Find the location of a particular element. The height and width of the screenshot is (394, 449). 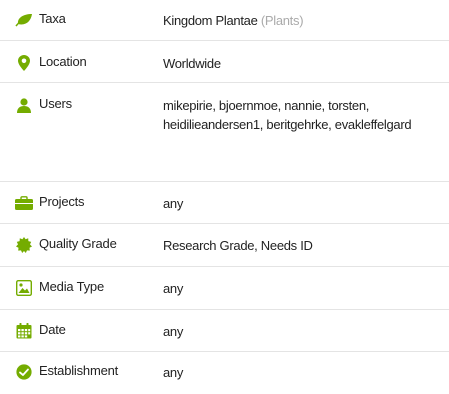

filter-row-location: Location Worldwide is located at coordinates (224, 62).